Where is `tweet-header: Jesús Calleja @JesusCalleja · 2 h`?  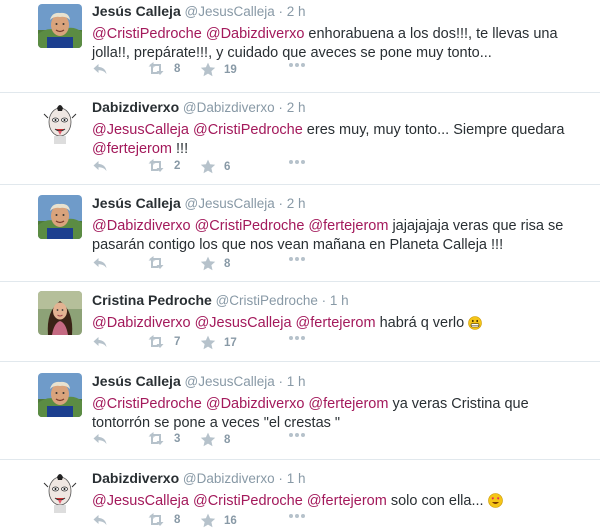
tweet-header: Jesús Calleja @JesusCalleja · 2 h is located at coordinates (336, 11).